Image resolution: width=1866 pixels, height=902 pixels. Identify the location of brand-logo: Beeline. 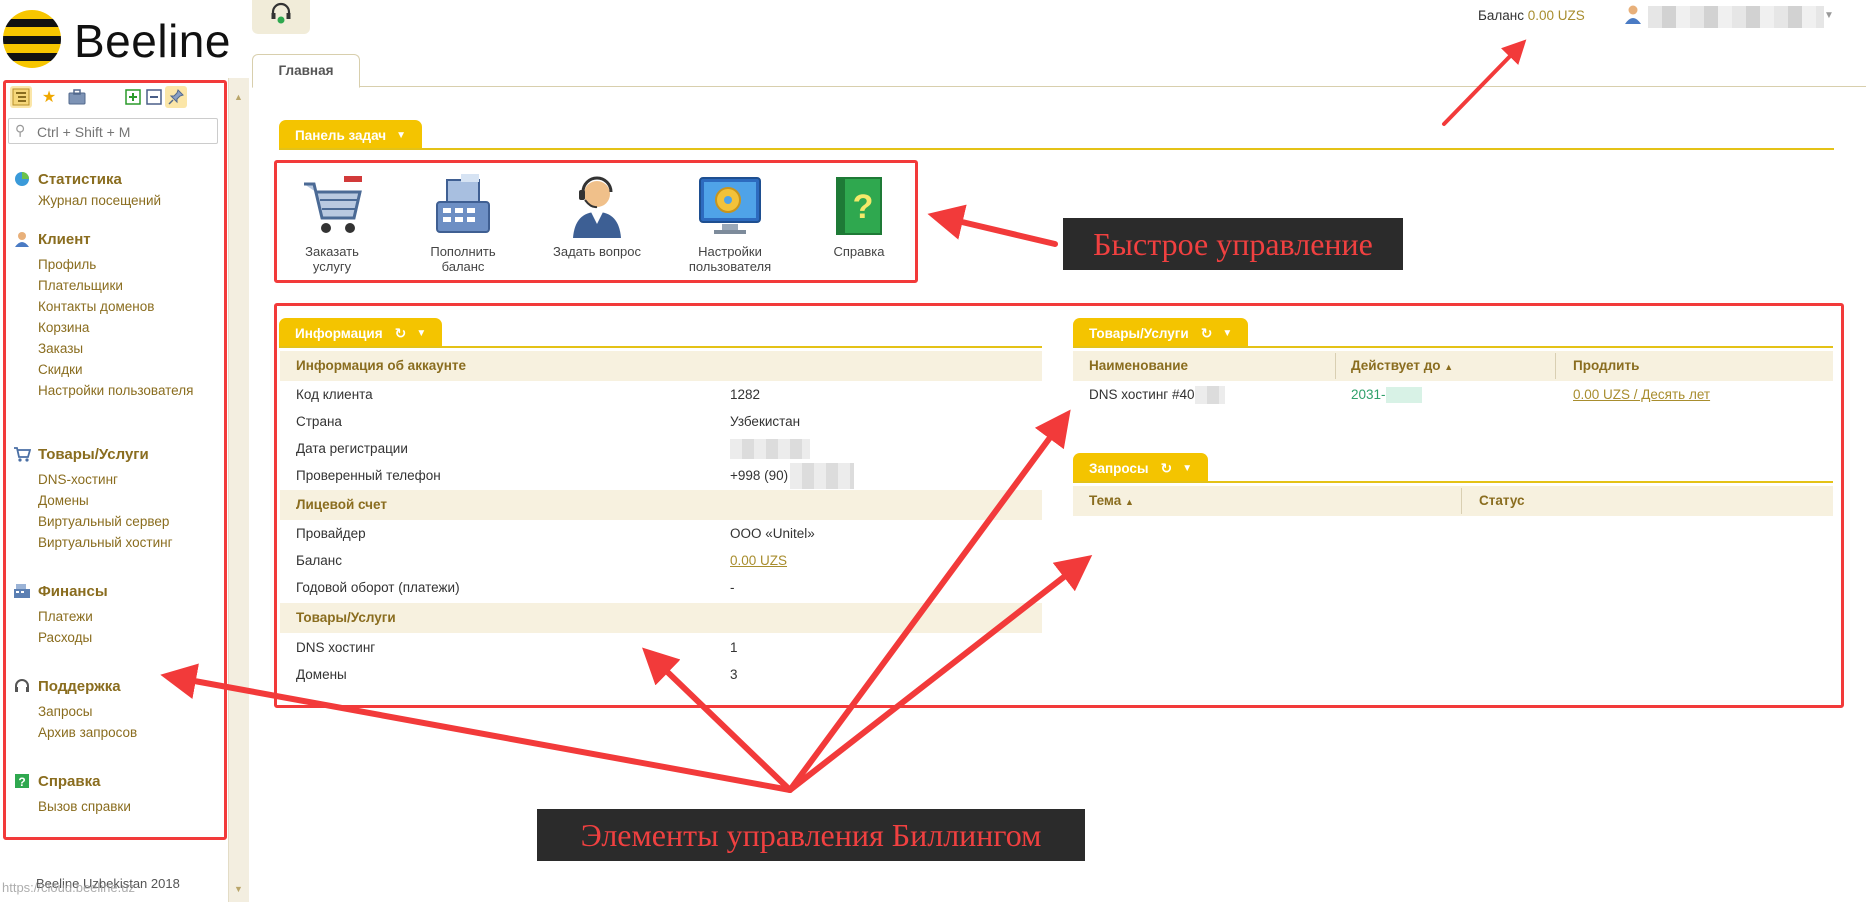
(118, 39).